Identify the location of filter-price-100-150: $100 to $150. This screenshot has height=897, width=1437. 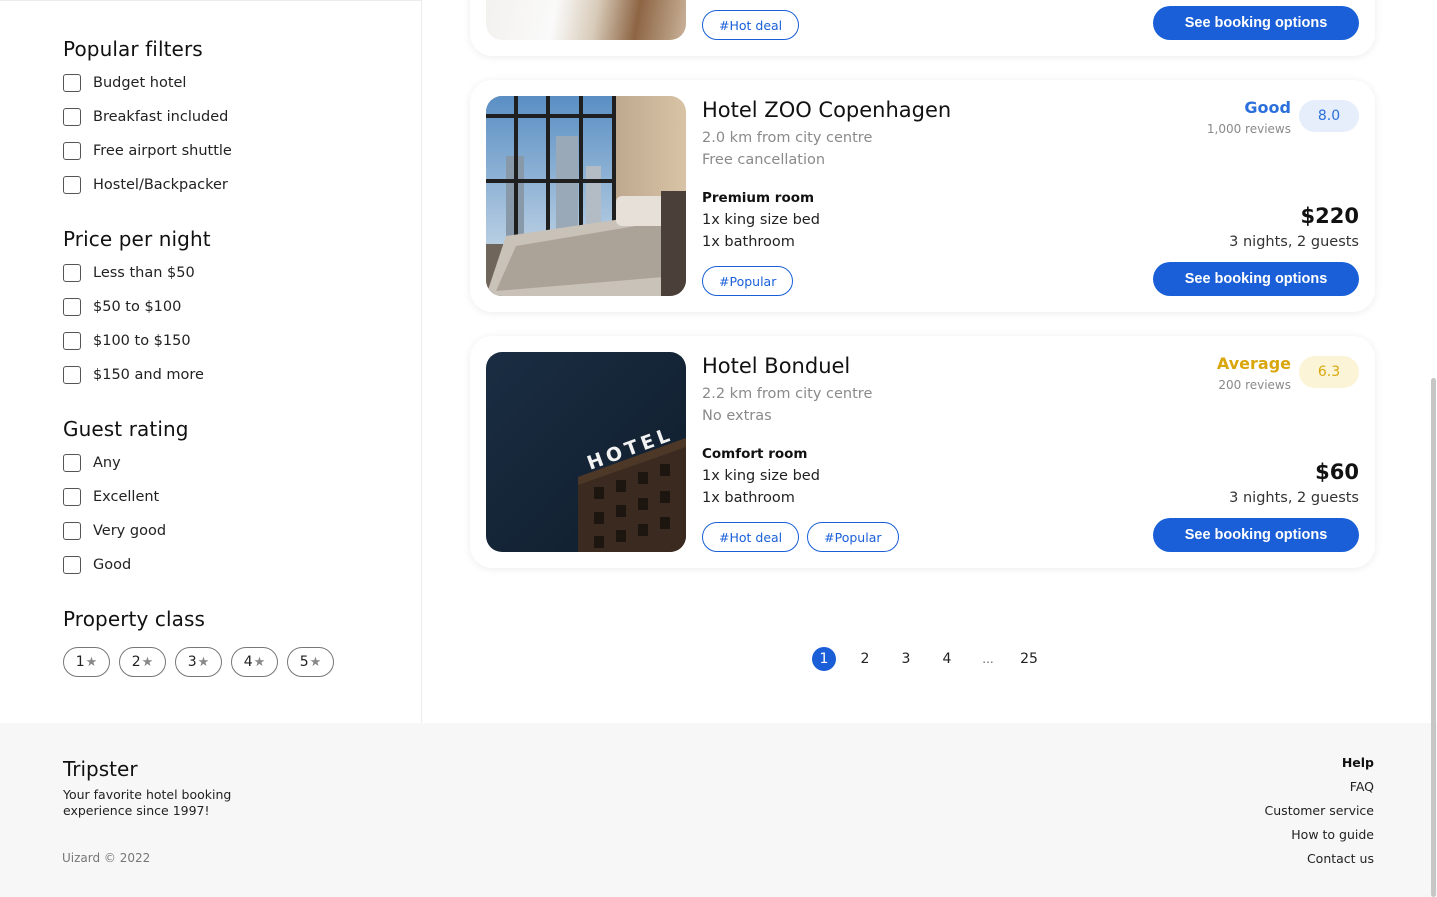
(137, 341).